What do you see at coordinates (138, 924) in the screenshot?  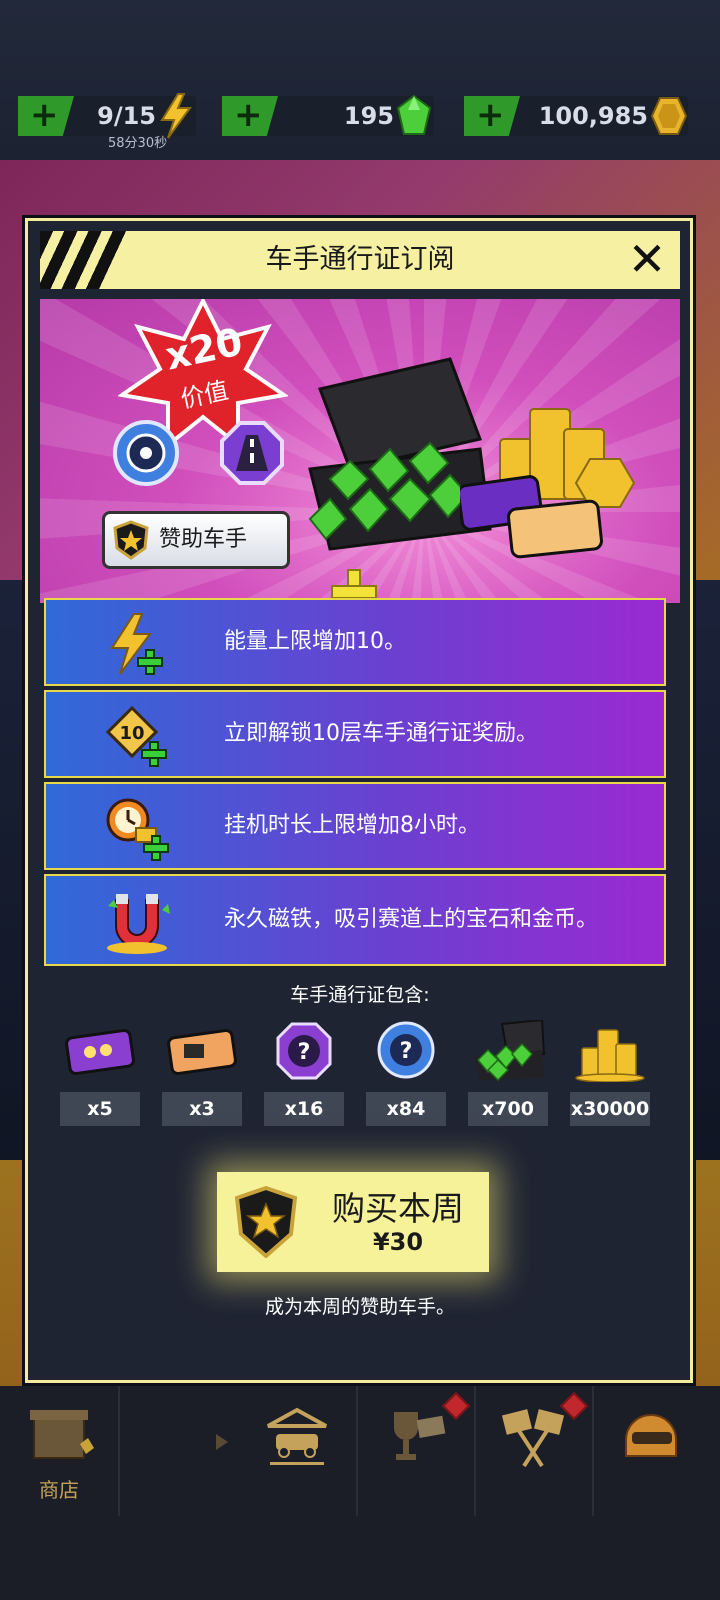 I see `magnet-icon` at bounding box center [138, 924].